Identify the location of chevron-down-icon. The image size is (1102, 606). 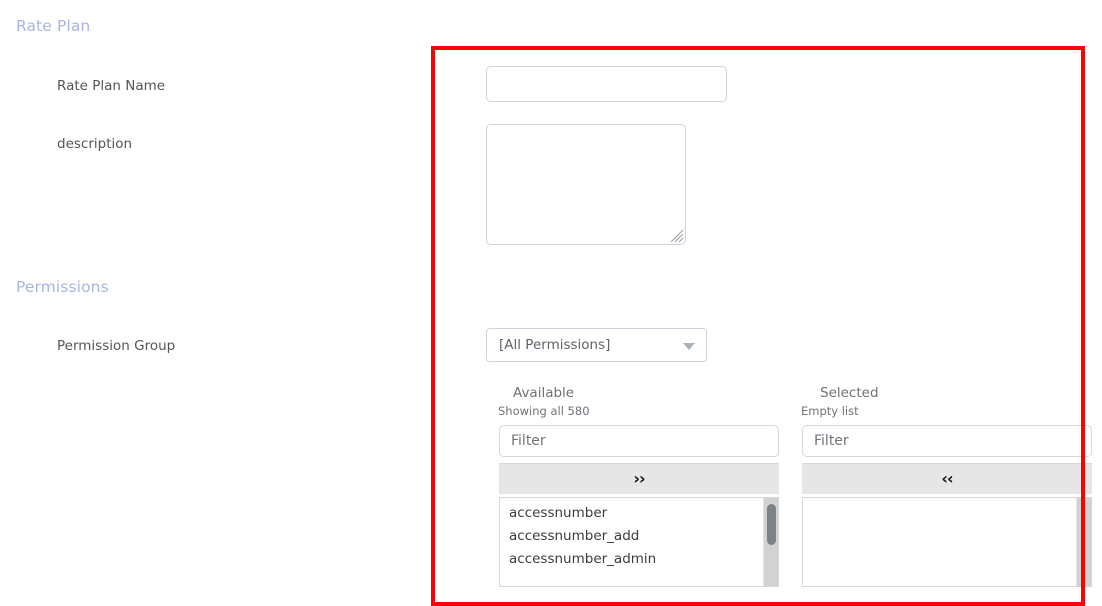
(689, 346).